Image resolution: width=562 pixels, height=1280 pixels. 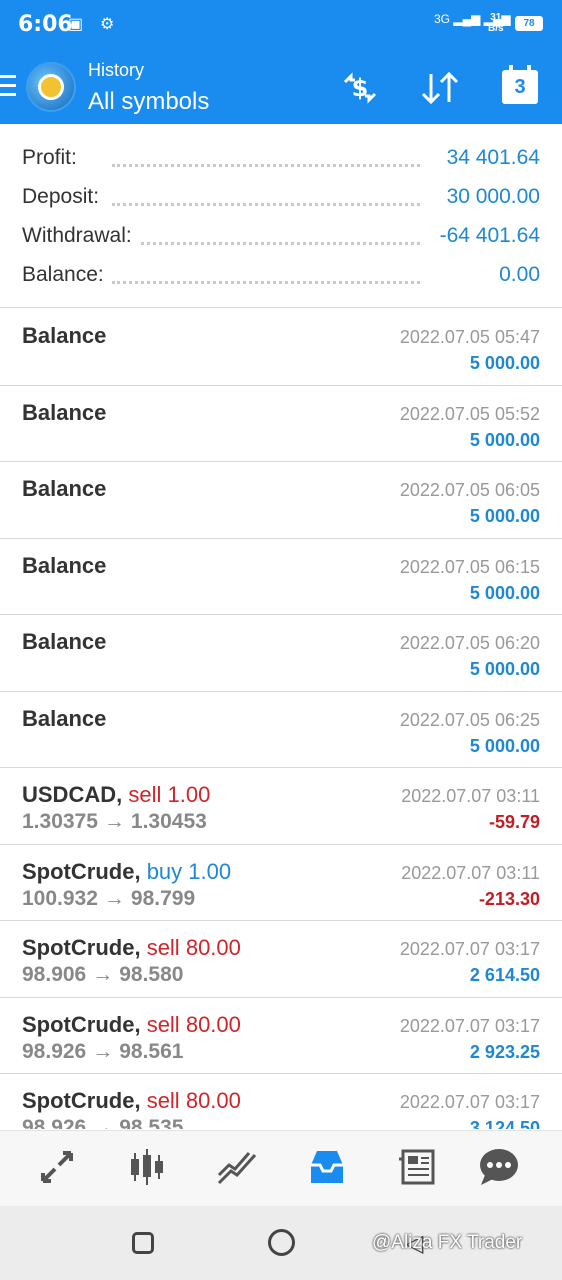 What do you see at coordinates (281, 1168) in the screenshot?
I see `bottom-navigation` at bounding box center [281, 1168].